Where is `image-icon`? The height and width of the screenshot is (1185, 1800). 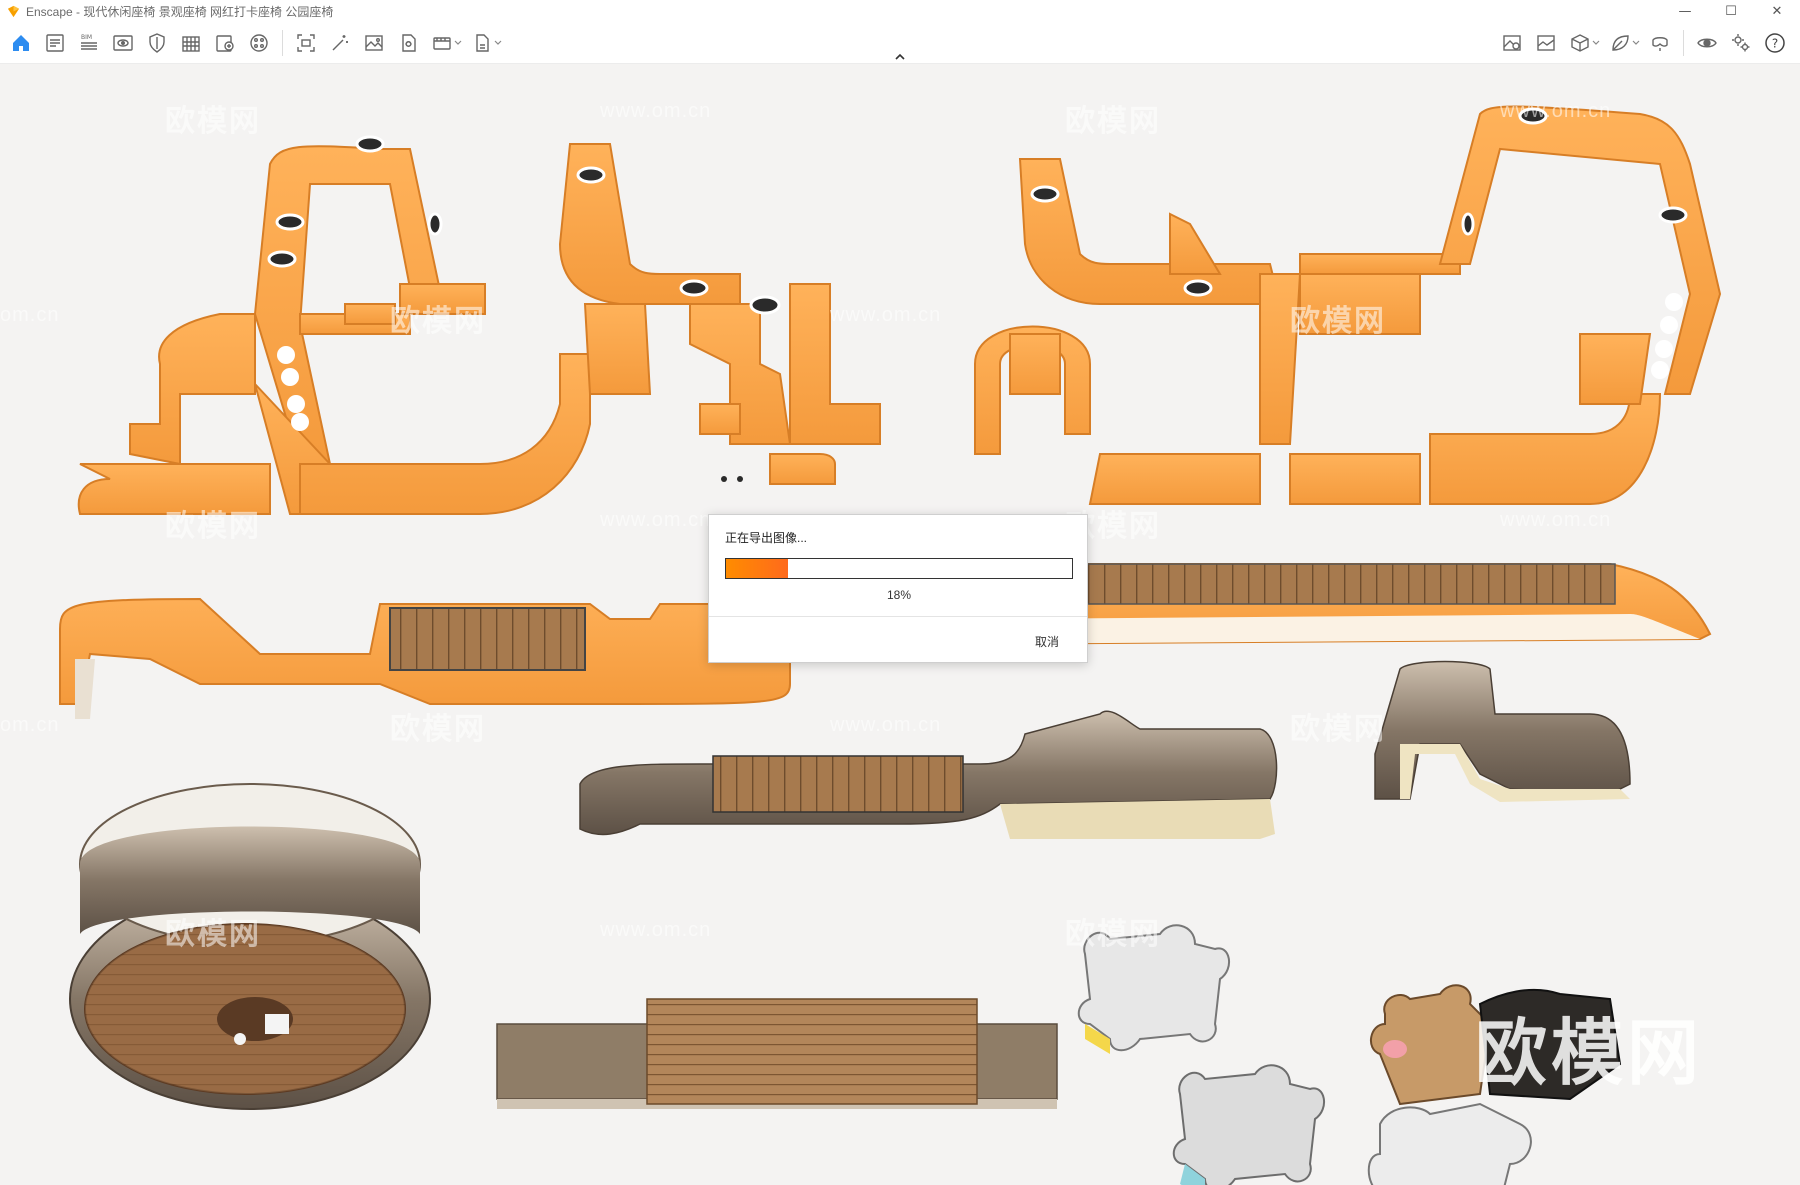 image-icon is located at coordinates (374, 43).